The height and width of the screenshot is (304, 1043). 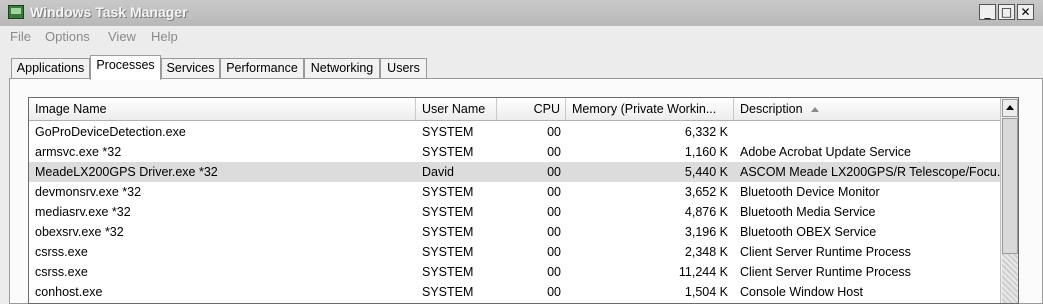 I want to click on menu-bar: File Options View Help, so click(x=521, y=37).